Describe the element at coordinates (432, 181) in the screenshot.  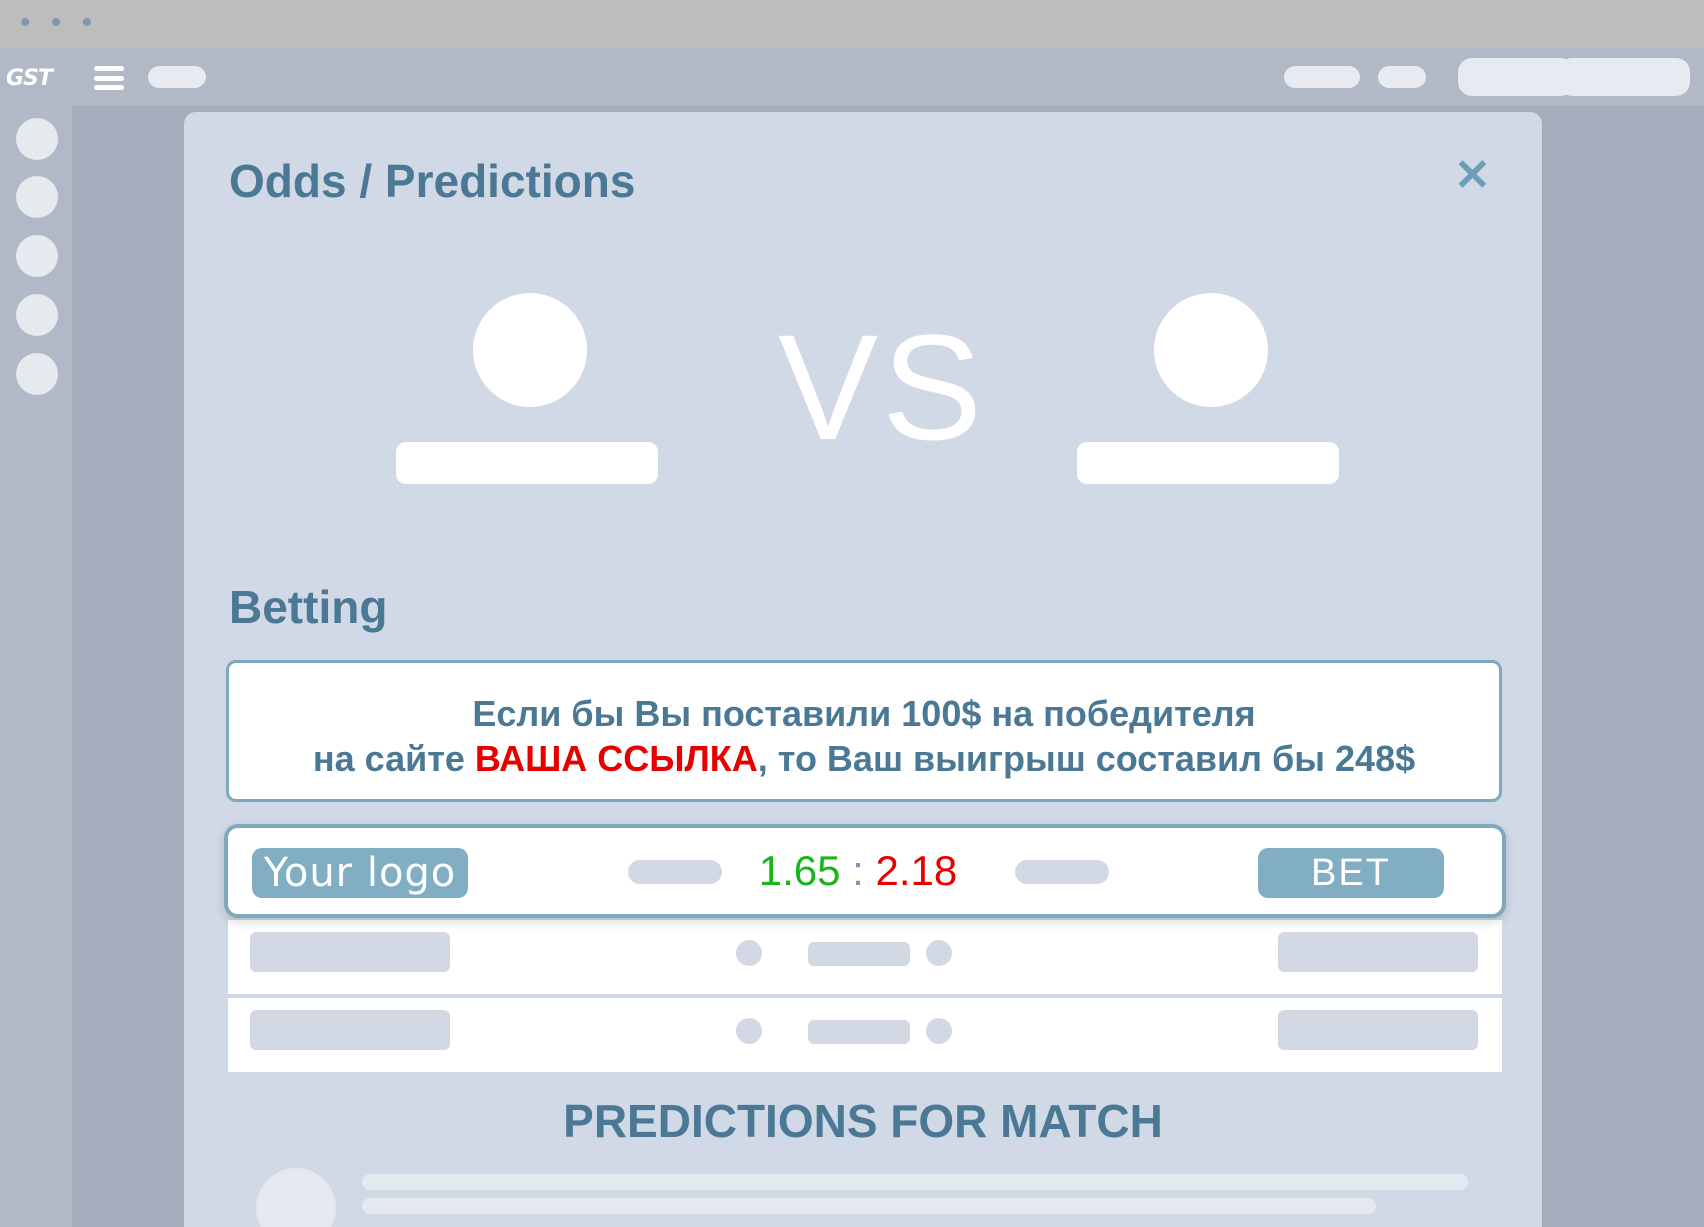
I see `modal-title: Odds / Predictions` at that location.